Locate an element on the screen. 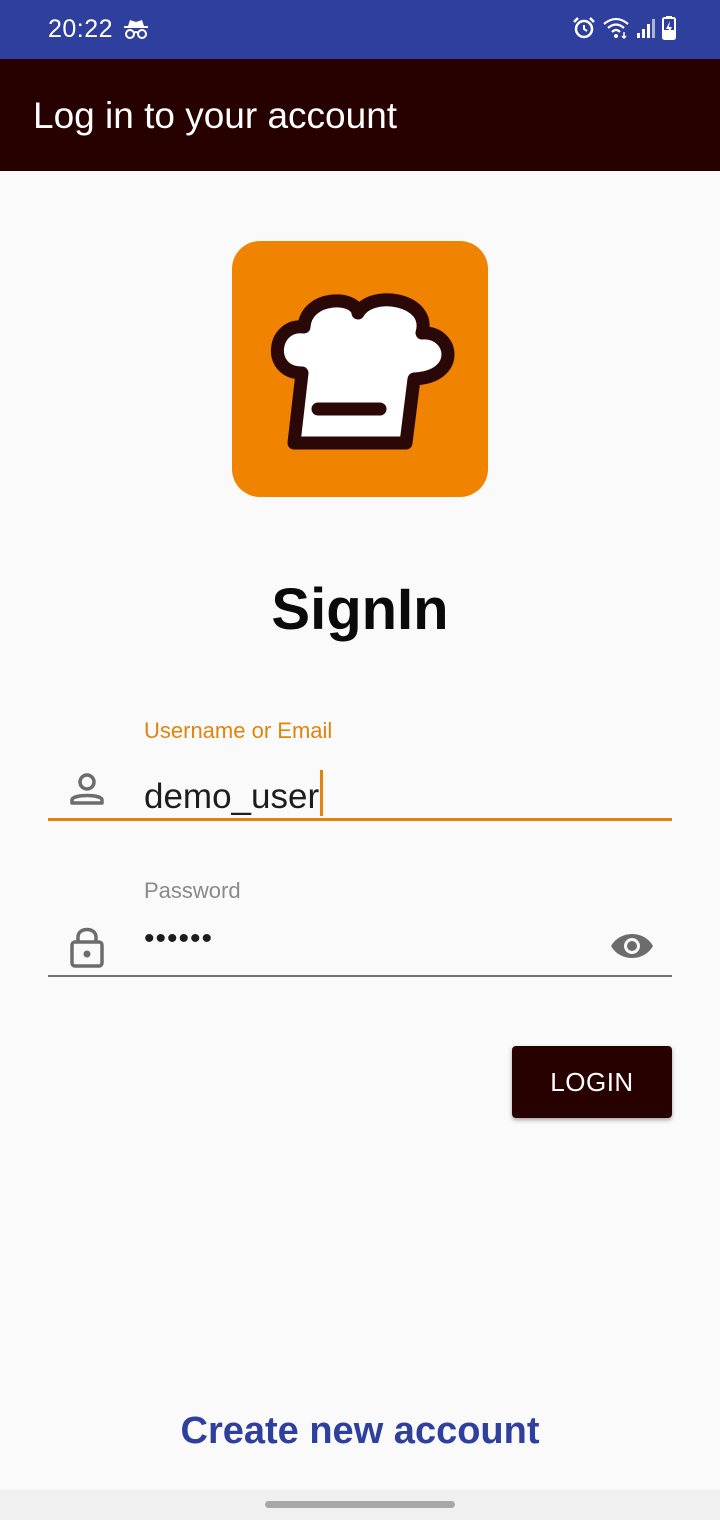  navigation-bar is located at coordinates (360, 1505).